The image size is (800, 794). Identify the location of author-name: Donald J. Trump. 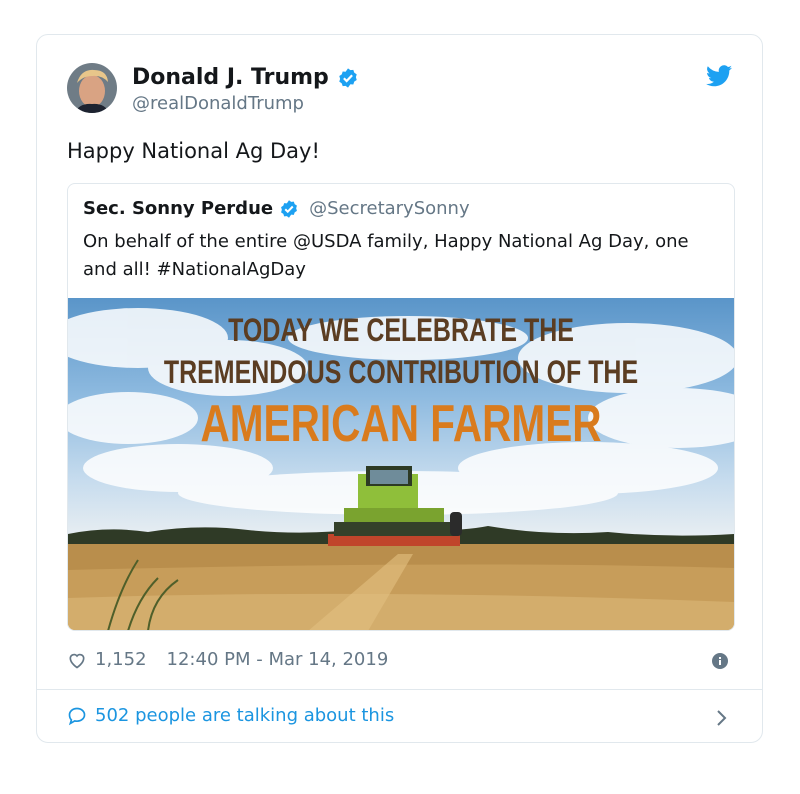
(245, 77).